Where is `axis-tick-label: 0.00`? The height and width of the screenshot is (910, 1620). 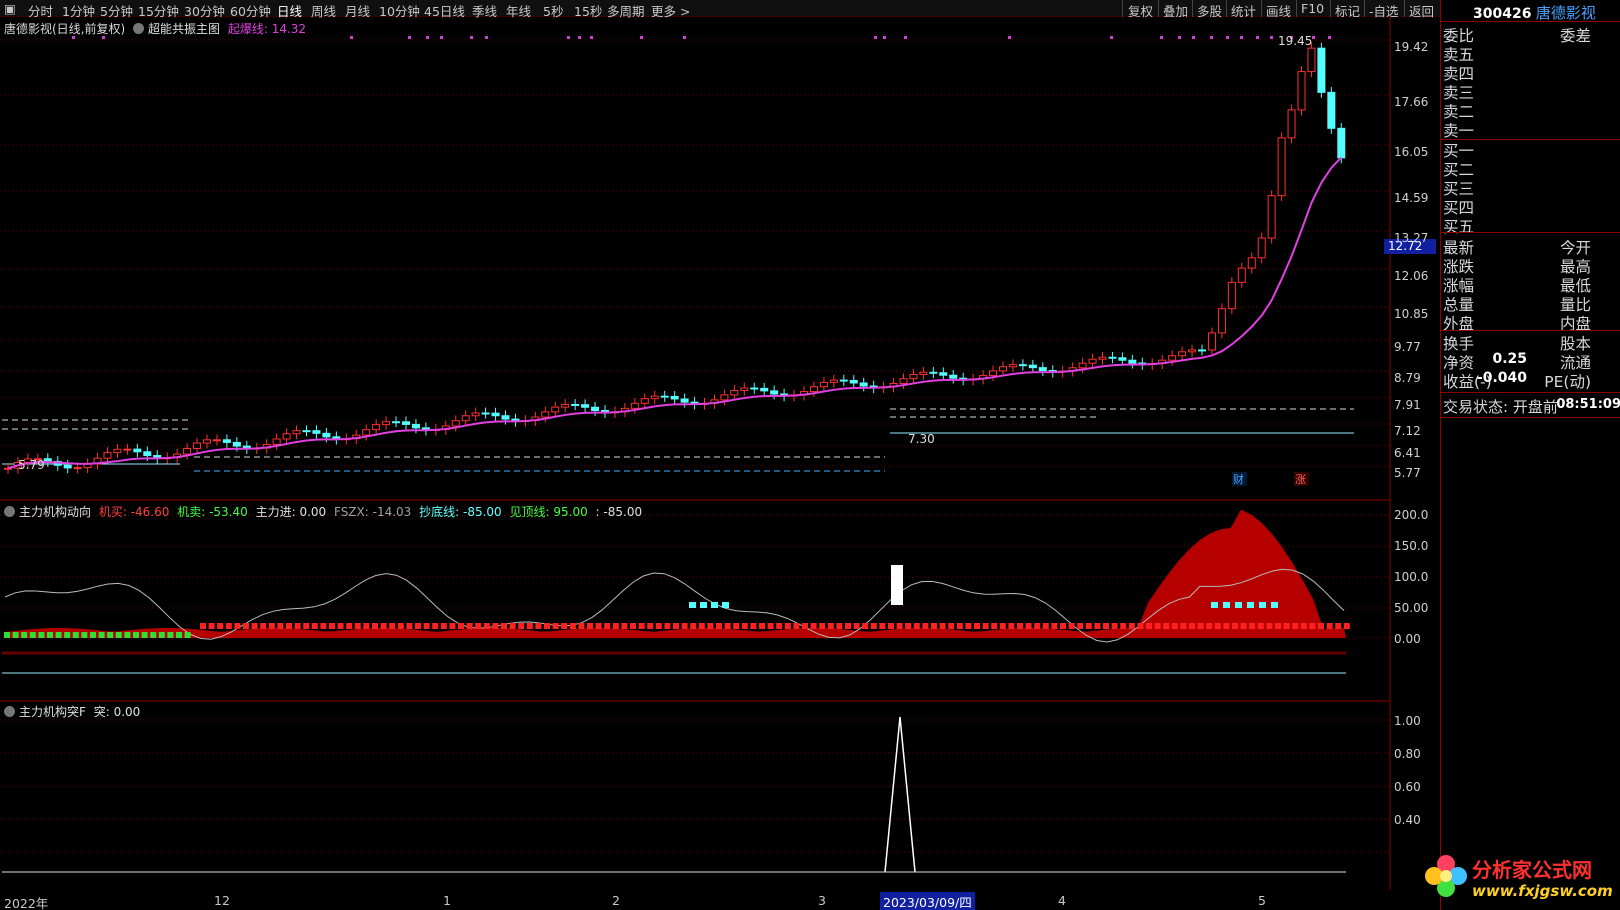
axis-tick-label: 0.00 is located at coordinates (1407, 639).